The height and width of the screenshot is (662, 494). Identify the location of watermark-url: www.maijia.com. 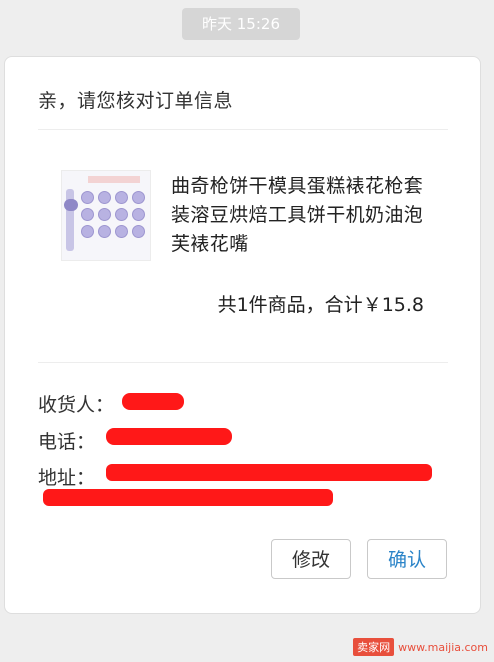
(443, 647).